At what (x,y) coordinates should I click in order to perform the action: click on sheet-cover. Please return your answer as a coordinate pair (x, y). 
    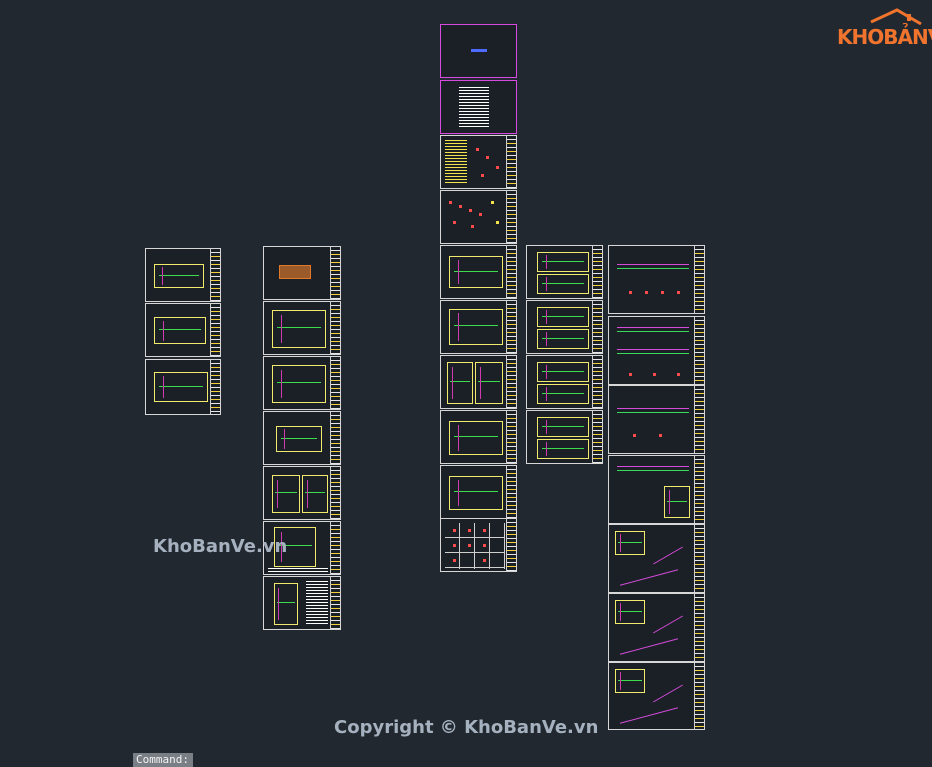
    Looking at the image, I should click on (478, 51).